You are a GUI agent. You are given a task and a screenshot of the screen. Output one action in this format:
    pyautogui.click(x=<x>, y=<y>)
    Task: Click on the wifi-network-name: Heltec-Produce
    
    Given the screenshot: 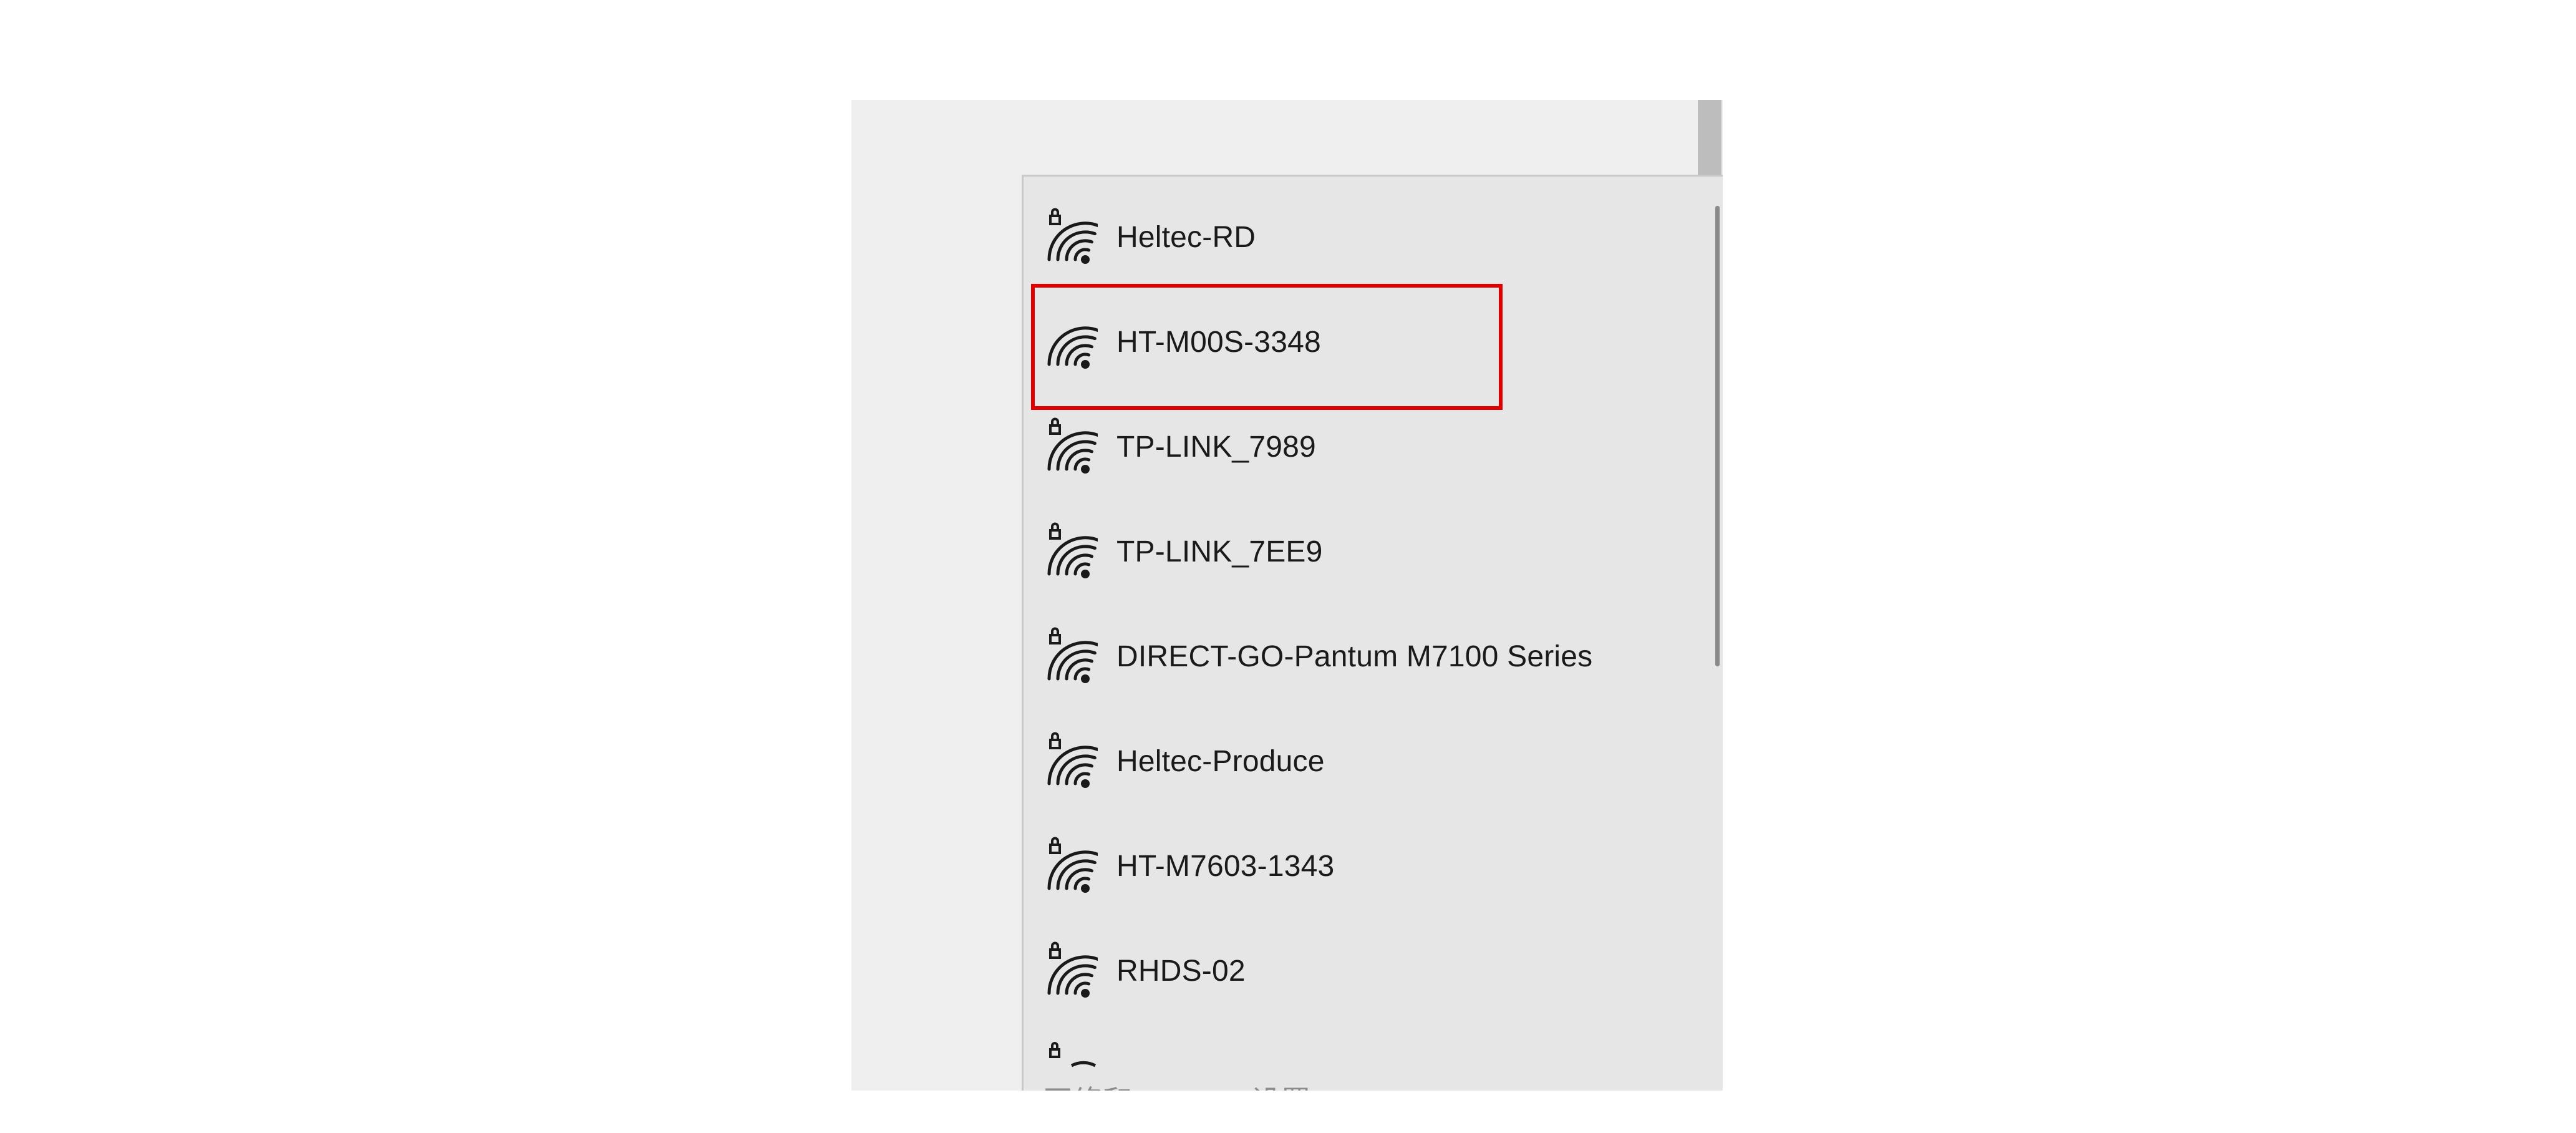 What is the action you would take?
    pyautogui.click(x=1220, y=761)
    